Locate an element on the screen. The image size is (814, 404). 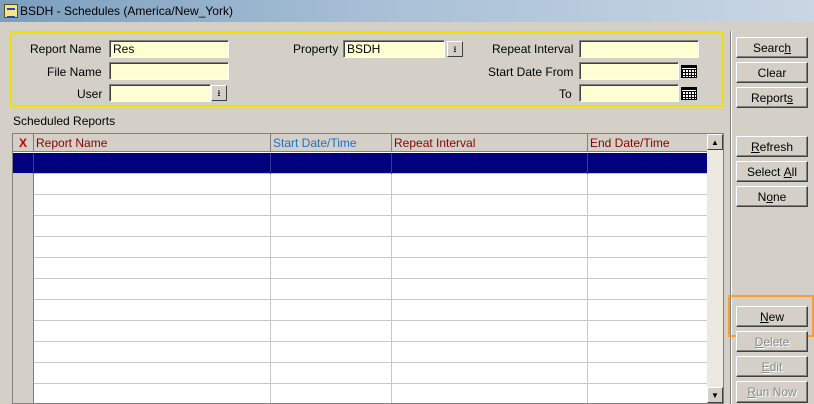
to-date-calendar-button is located at coordinates (689, 93).